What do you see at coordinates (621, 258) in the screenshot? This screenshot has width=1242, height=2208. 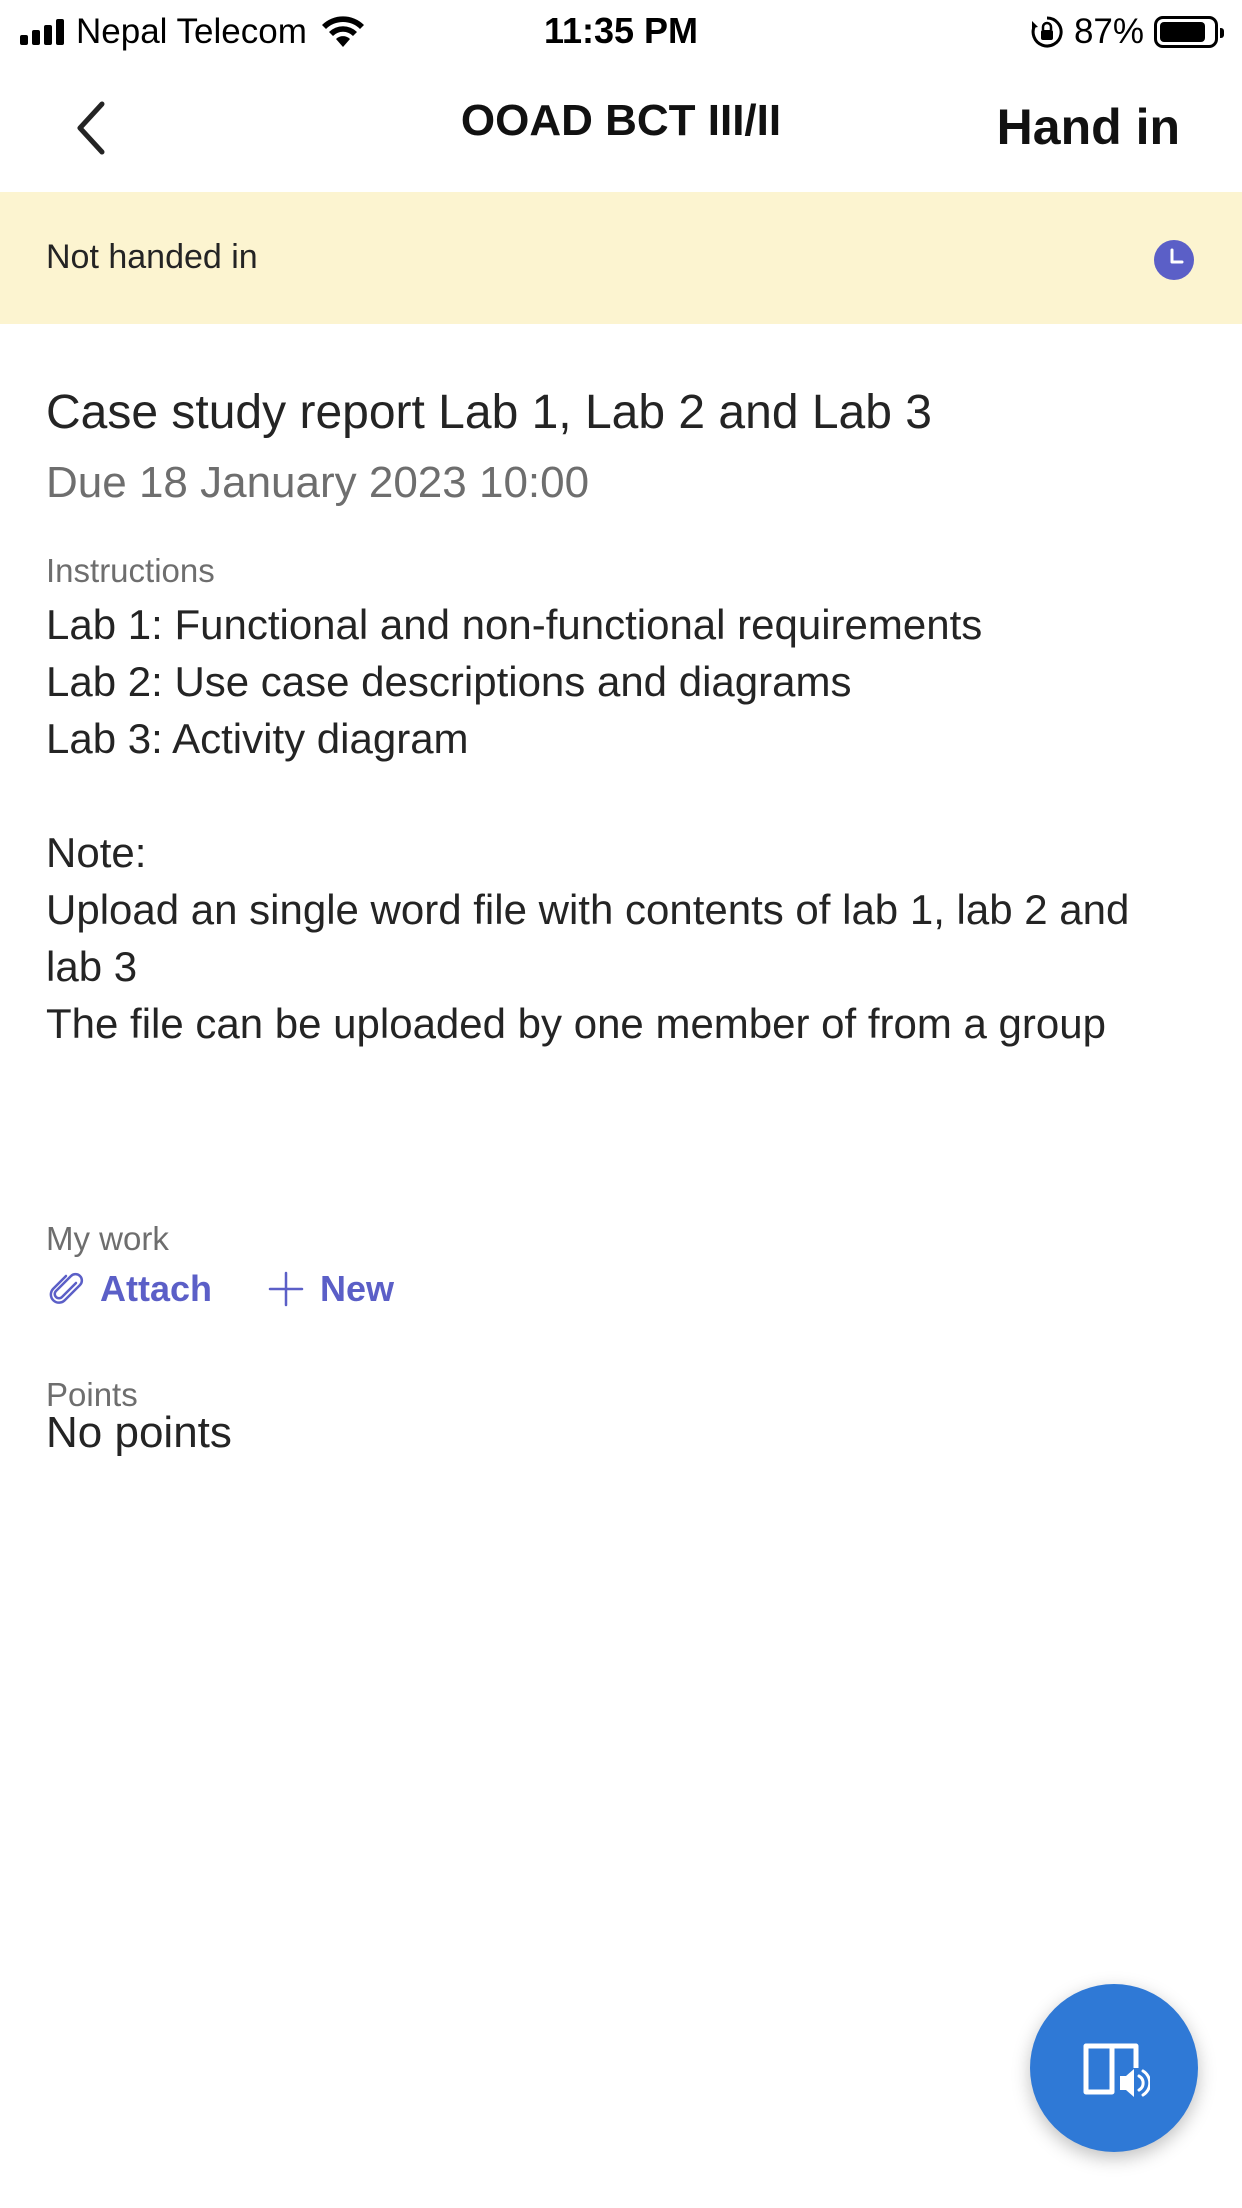 I see `submission-status-banner: Not handed in` at bounding box center [621, 258].